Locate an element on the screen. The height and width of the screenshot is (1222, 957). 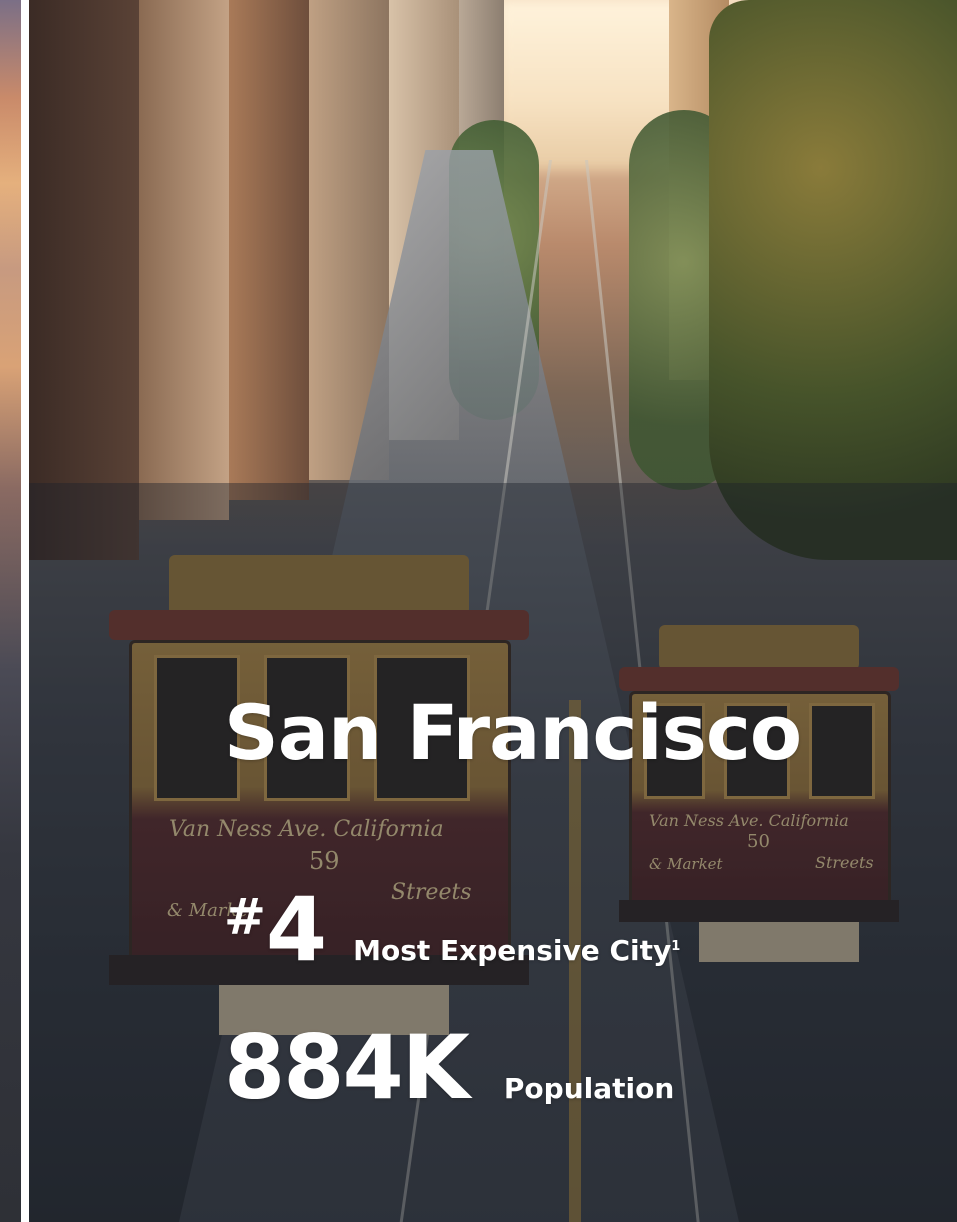
population-value: 884K is located at coordinates (347, 1067).